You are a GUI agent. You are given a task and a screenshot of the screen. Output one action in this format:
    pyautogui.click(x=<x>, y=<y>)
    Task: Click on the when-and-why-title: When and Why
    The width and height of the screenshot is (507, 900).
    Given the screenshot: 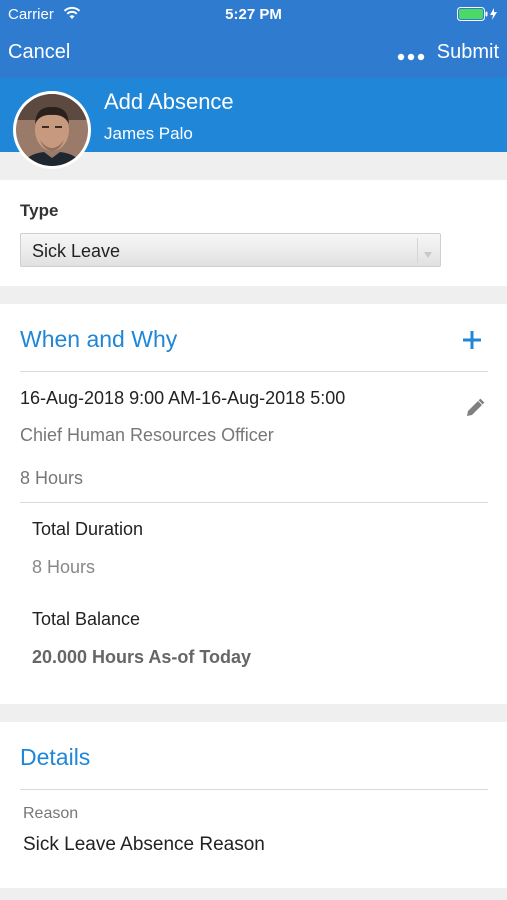 What is the action you would take?
    pyautogui.click(x=99, y=339)
    